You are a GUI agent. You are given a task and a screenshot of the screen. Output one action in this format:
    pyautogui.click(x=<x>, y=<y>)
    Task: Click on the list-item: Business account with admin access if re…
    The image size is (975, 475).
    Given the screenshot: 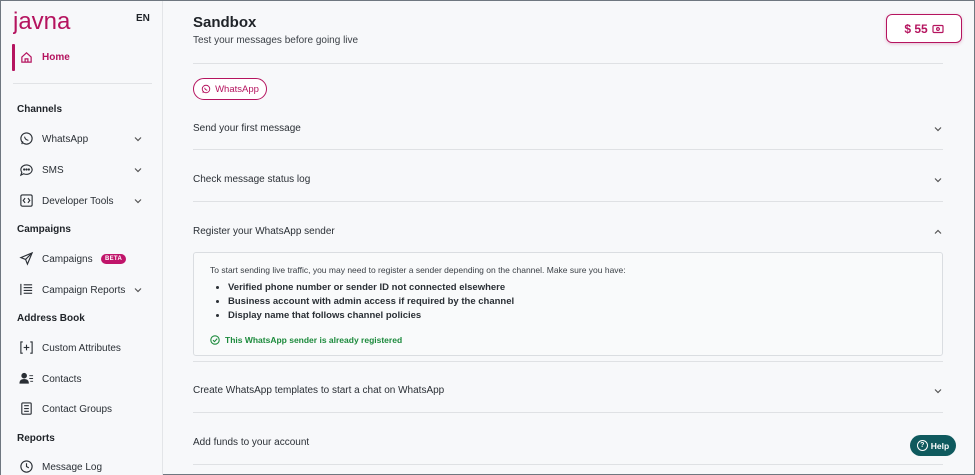 What is the action you would take?
    pyautogui.click(x=371, y=302)
    